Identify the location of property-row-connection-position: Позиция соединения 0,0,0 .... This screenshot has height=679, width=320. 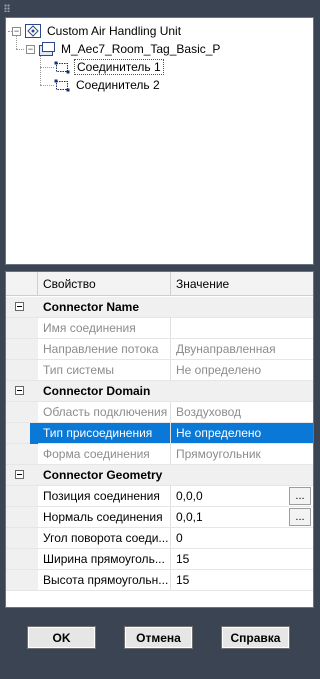
(159, 496).